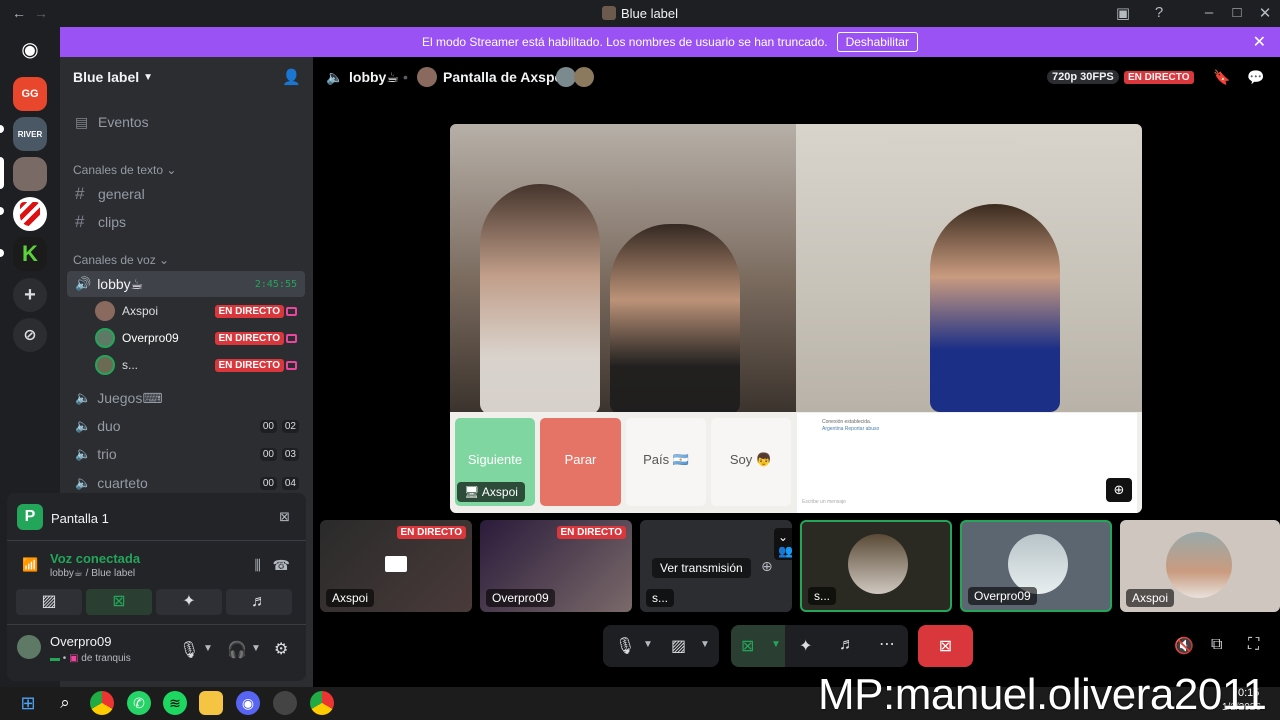 This screenshot has width=1280, height=720. What do you see at coordinates (281, 565) in the screenshot?
I see `disconnect-icon: ☎` at bounding box center [281, 565].